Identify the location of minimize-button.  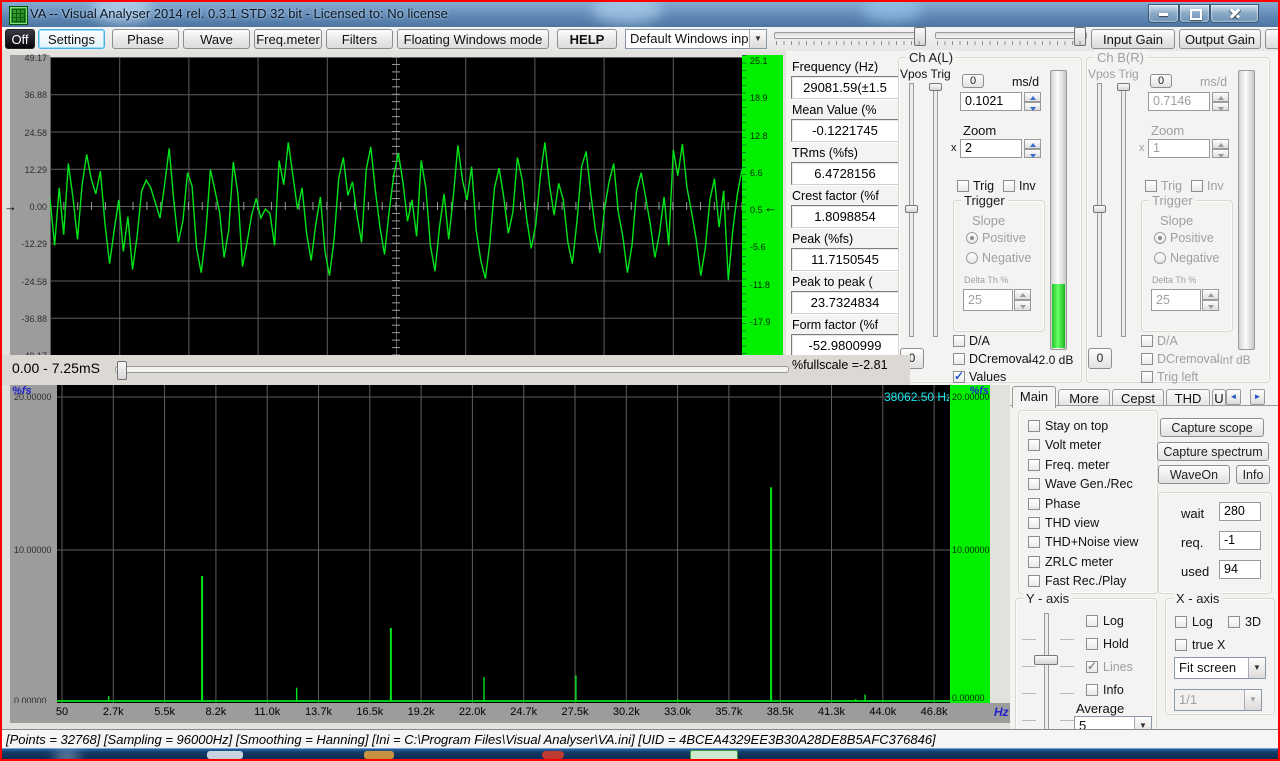
(1163, 13).